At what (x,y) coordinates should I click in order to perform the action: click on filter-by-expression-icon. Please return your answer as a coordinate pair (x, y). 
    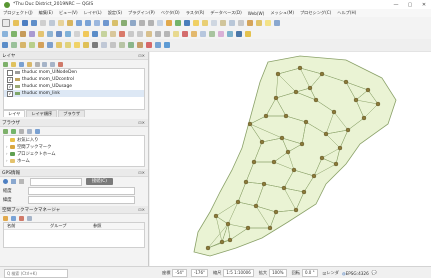
    Looking at the image, I should click on (37, 64).